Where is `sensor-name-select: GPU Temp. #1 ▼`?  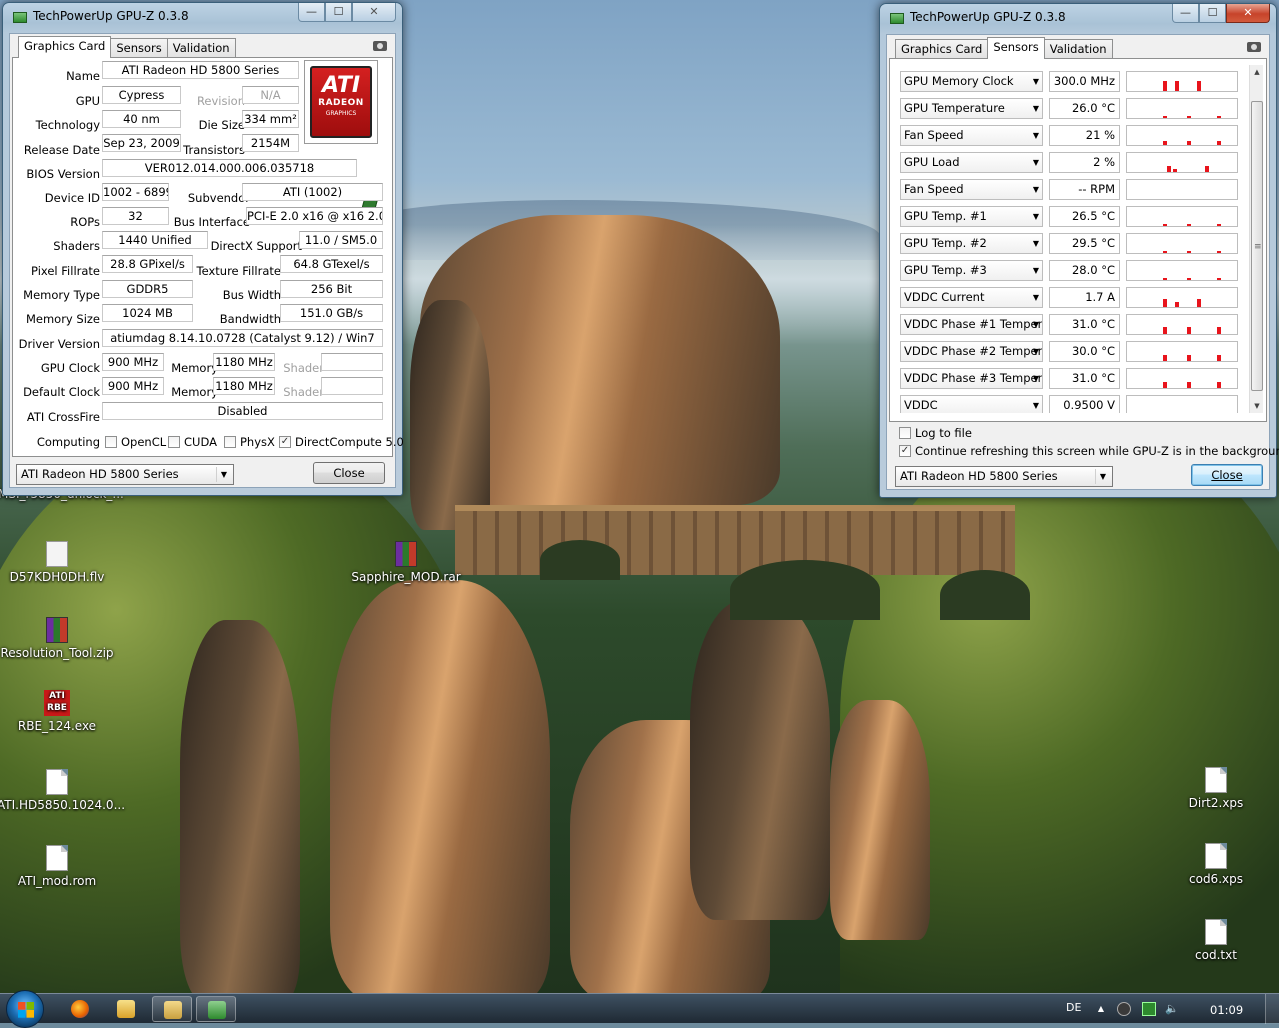
sensor-name-select: GPU Temp. #1 ▼ is located at coordinates (971, 216).